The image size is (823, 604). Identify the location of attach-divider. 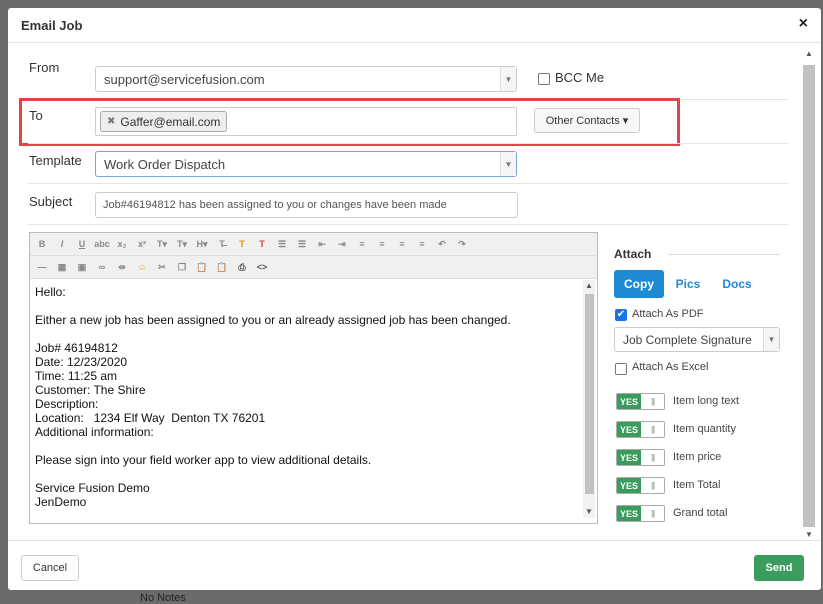
(724, 254).